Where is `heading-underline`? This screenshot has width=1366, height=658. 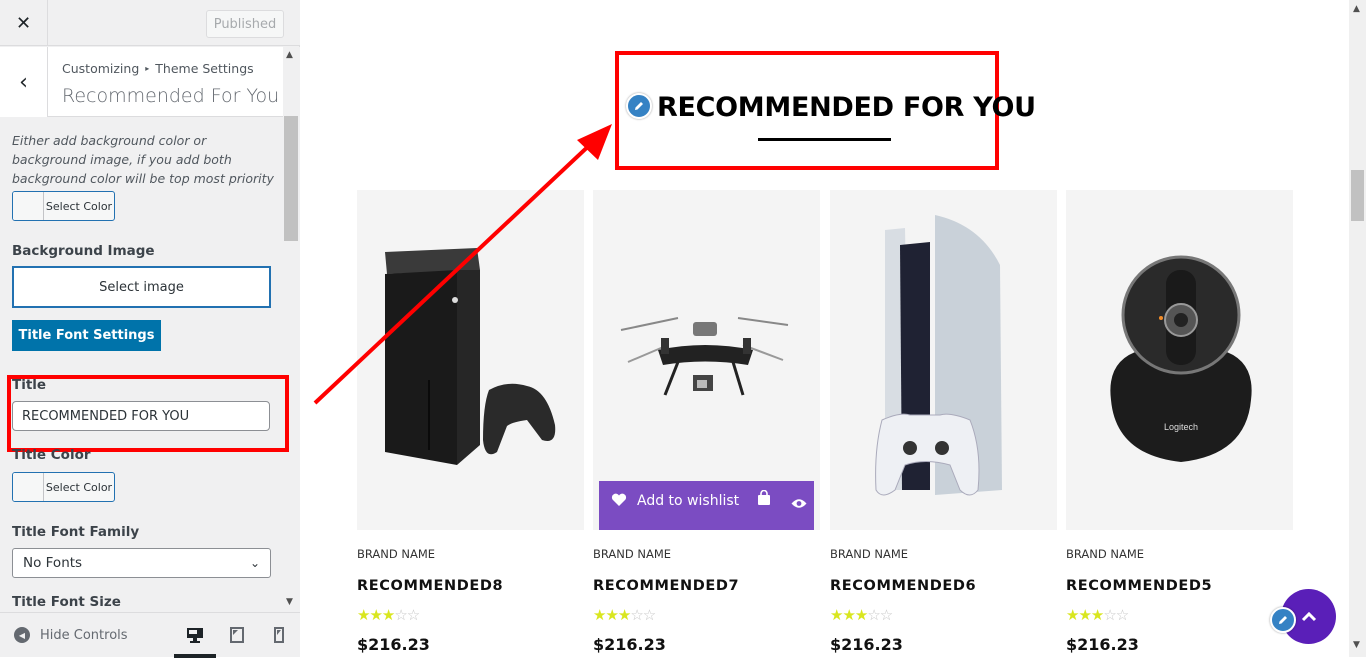
heading-underline is located at coordinates (824, 139).